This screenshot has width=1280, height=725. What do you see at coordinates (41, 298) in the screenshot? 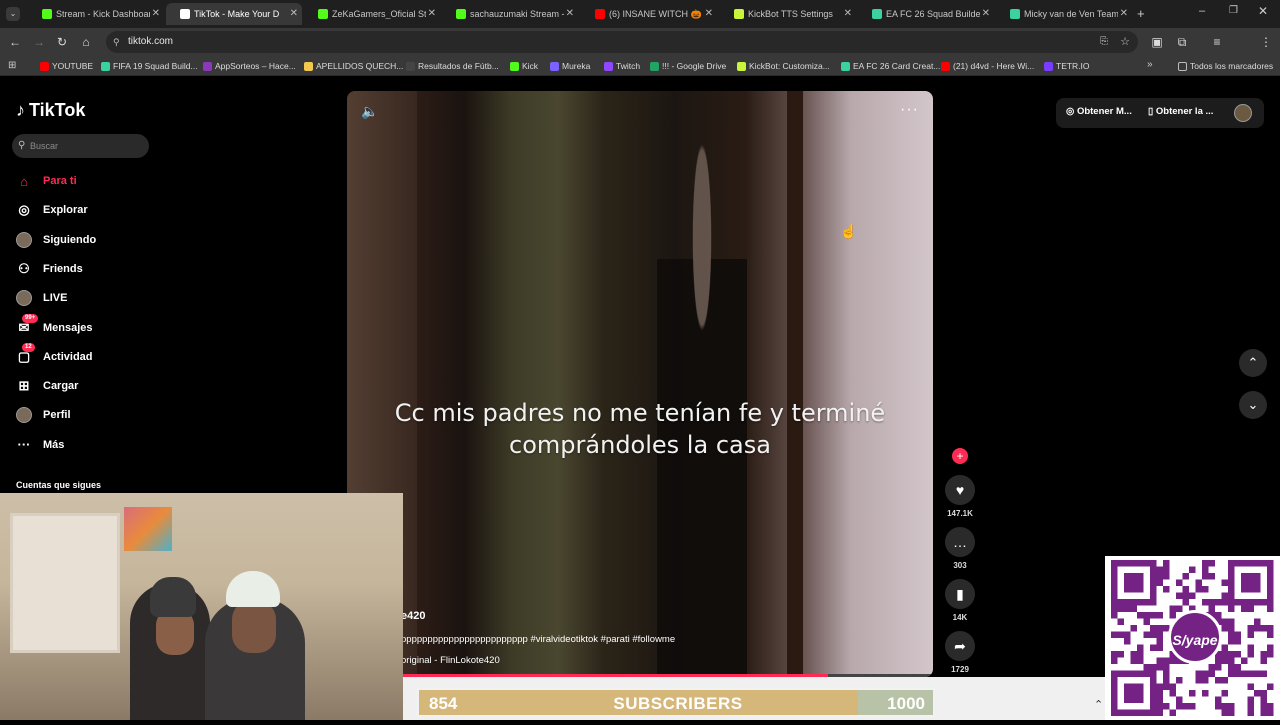
I see `sidebar-item-live: LIVE` at bounding box center [41, 298].